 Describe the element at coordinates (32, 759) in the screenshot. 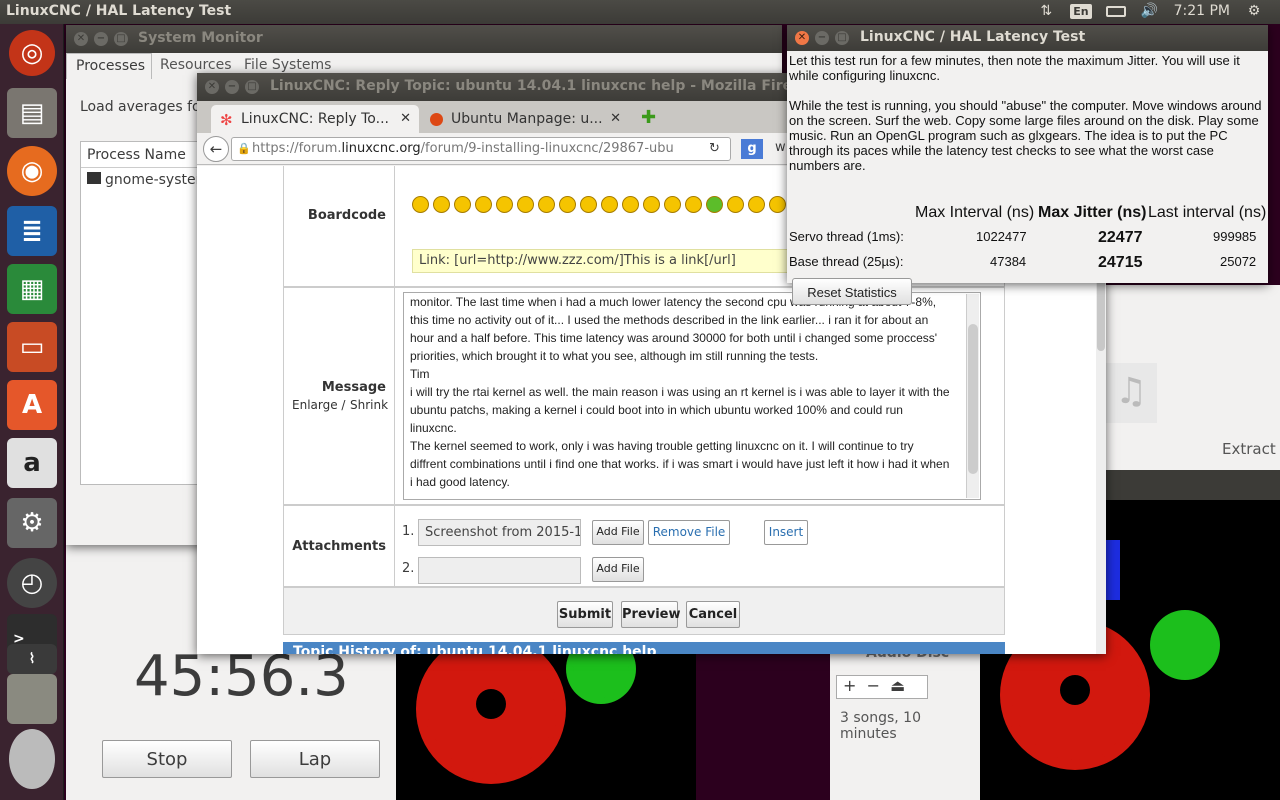

I see `disc-icon` at that location.